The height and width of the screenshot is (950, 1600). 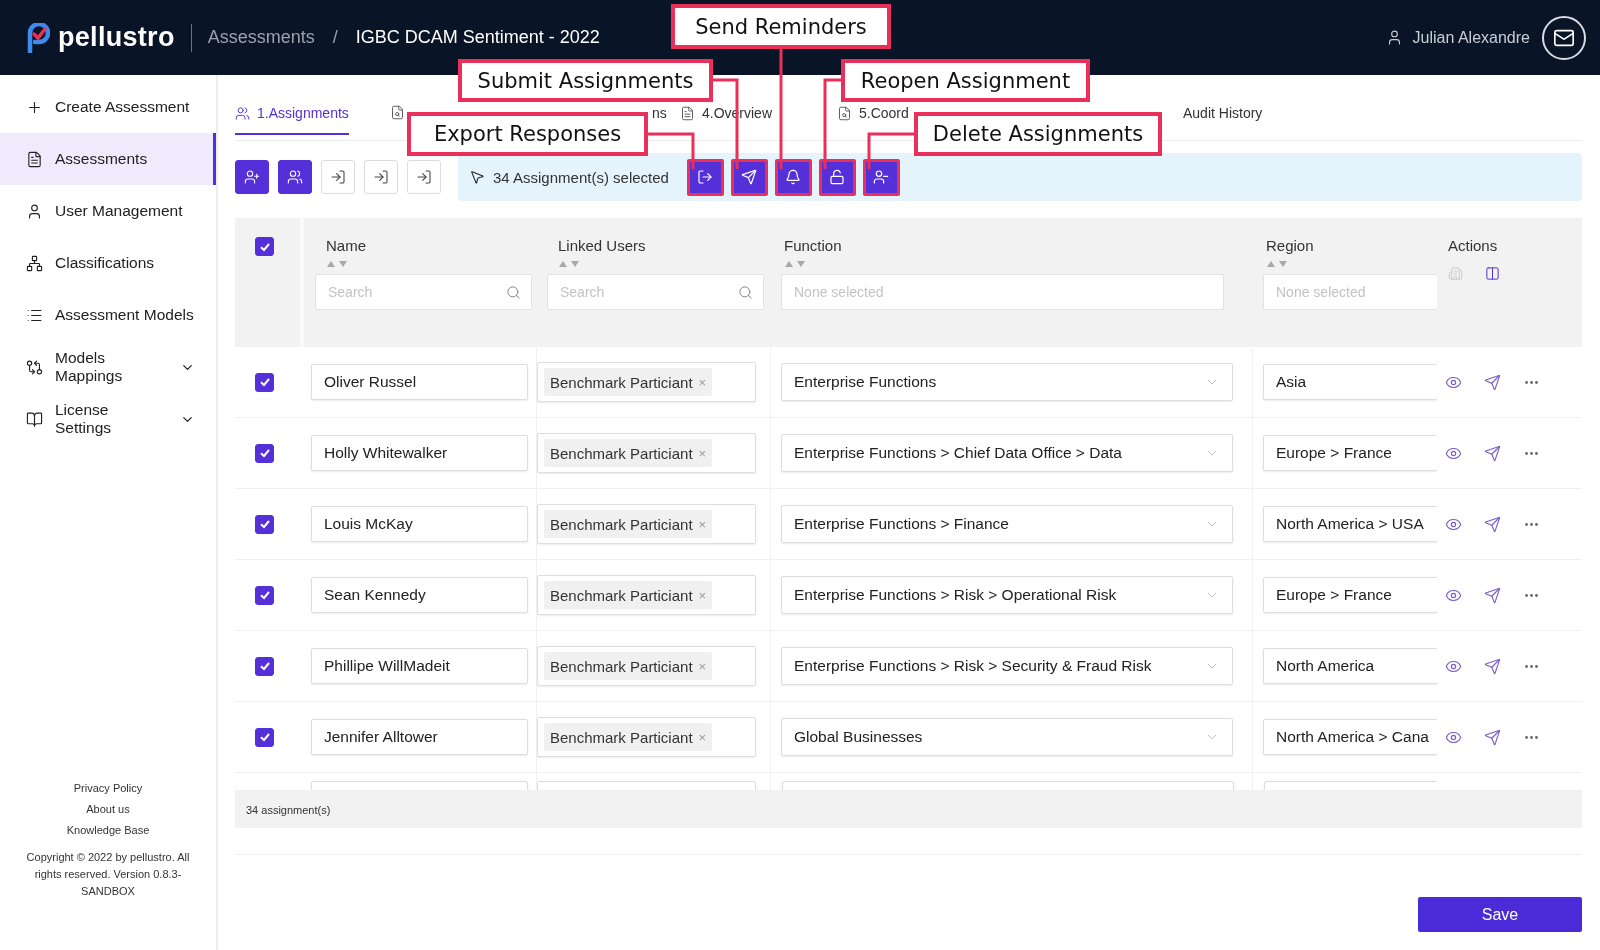 What do you see at coordinates (1007, 524) in the screenshot?
I see `function-select: Enterprise Functions > Finance` at bounding box center [1007, 524].